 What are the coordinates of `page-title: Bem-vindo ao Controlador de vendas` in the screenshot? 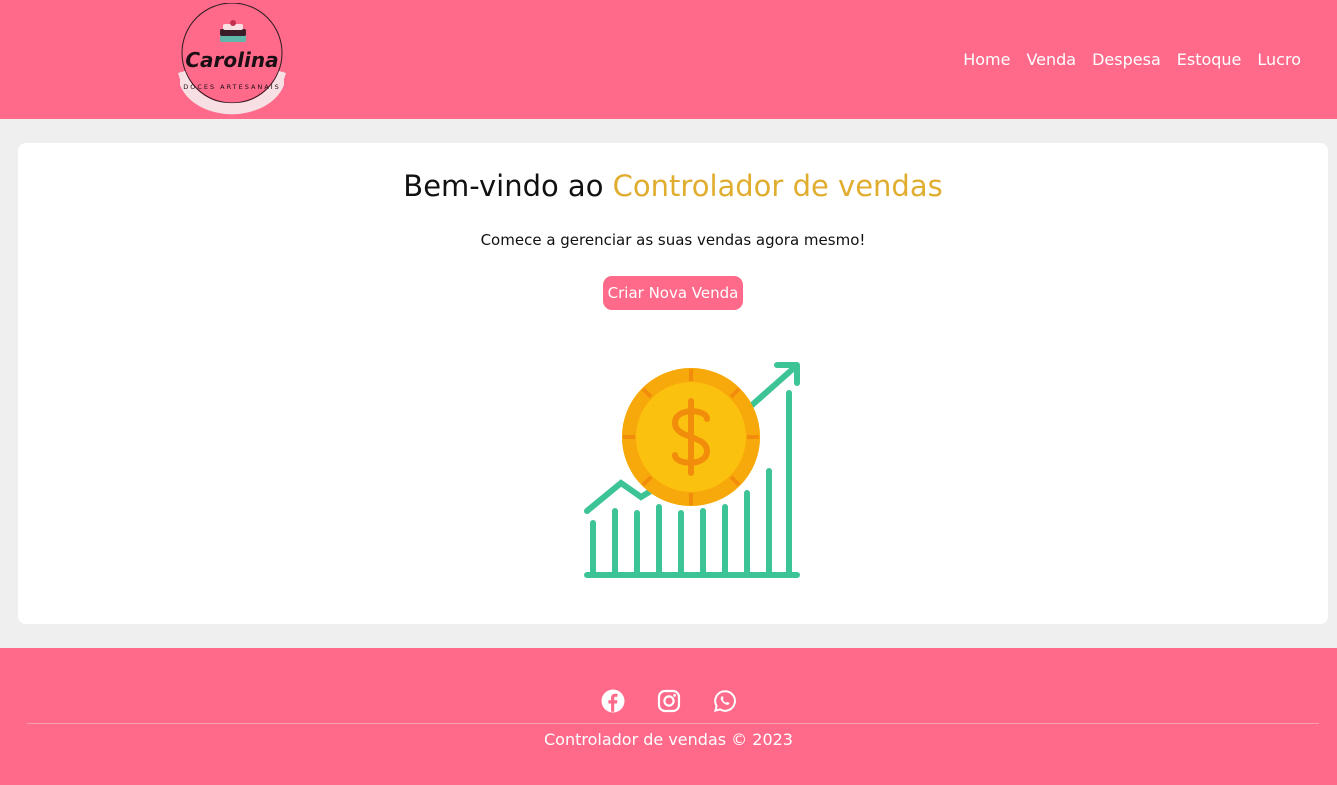 It's located at (673, 186).